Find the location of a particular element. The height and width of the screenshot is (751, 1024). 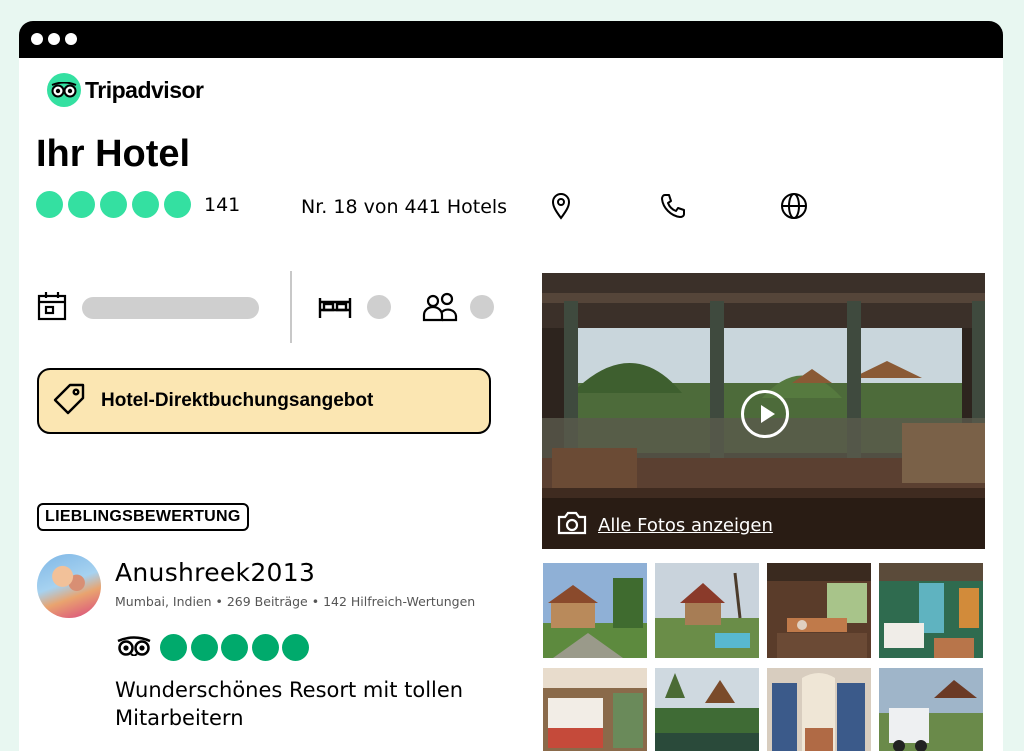

review-rating is located at coordinates (236, 647).